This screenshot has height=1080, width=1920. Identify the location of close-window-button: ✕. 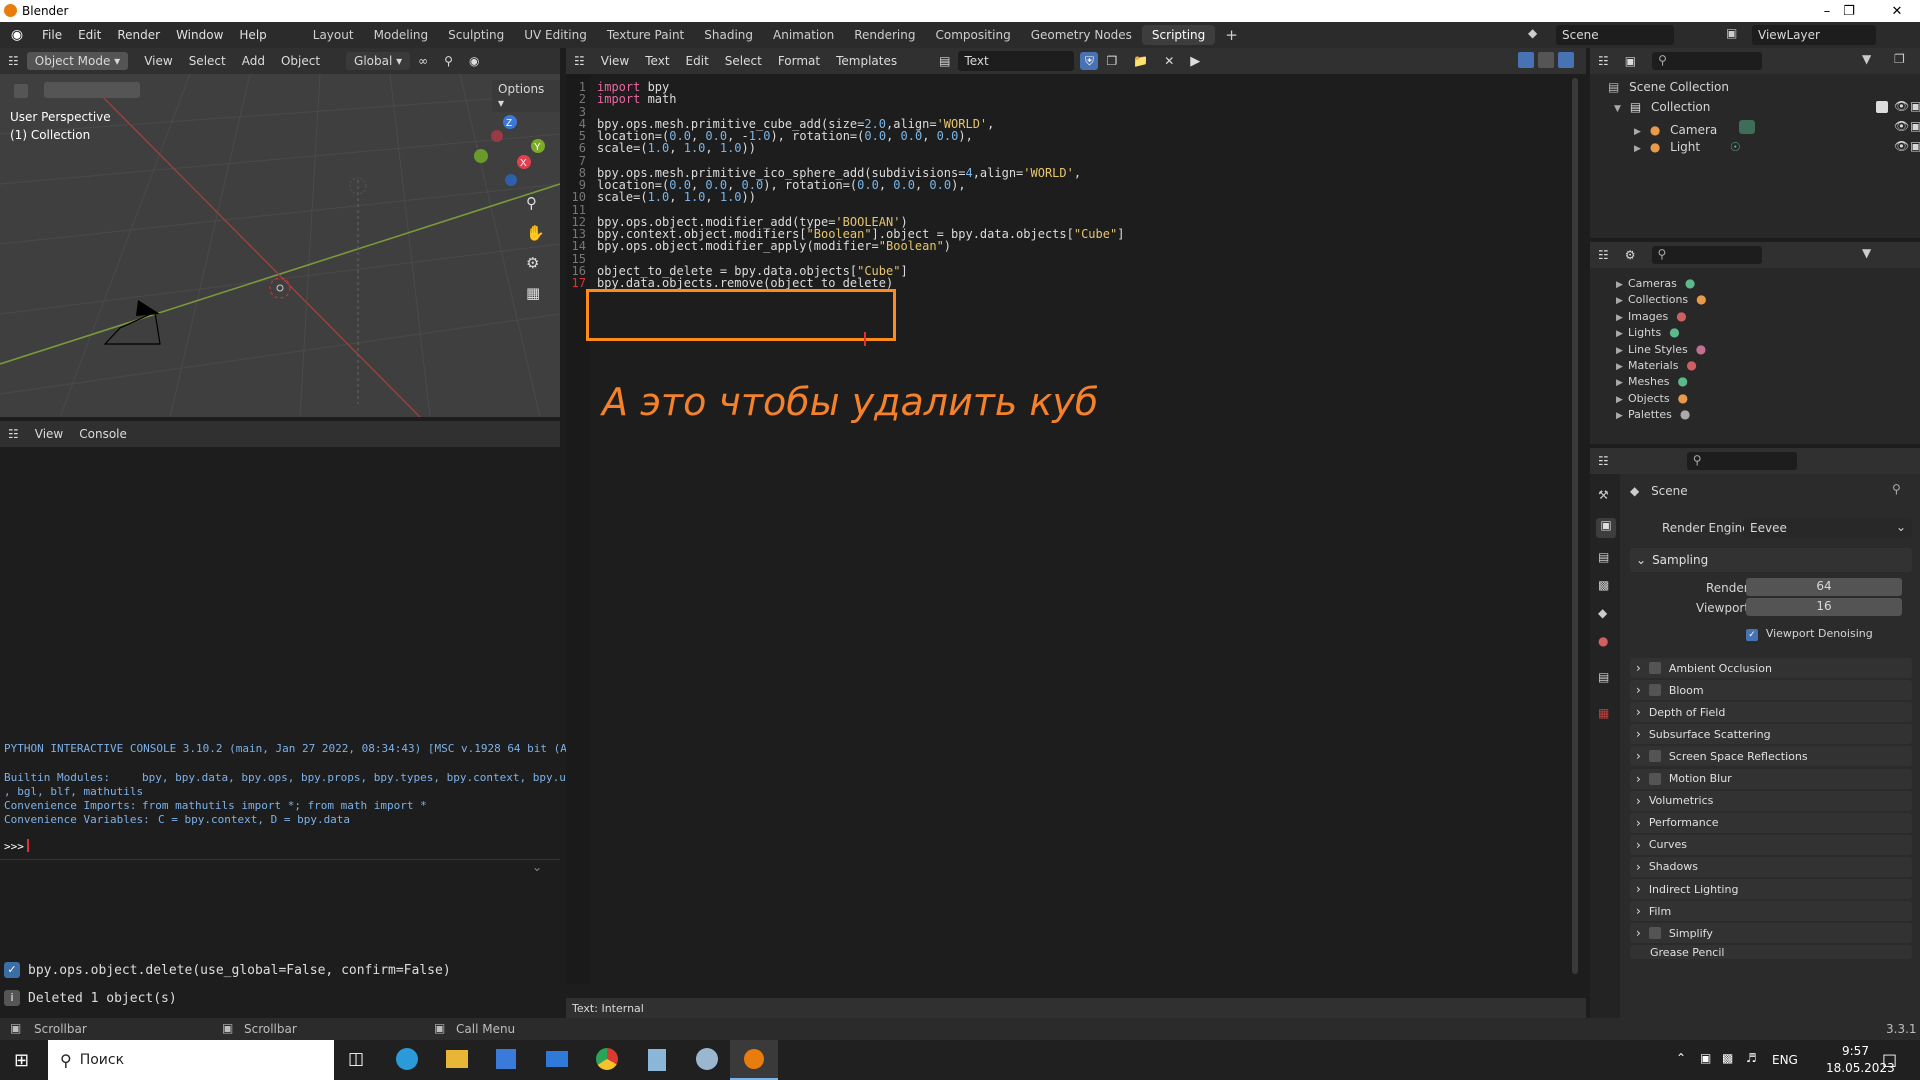
(1897, 11).